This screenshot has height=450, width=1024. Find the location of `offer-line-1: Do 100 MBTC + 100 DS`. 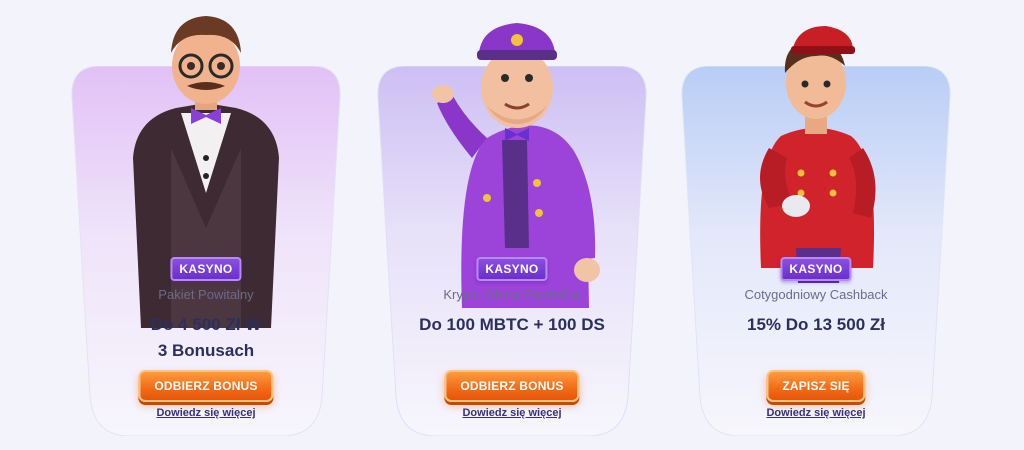

offer-line-1: Do 100 MBTC + 100 DS is located at coordinates (512, 324).